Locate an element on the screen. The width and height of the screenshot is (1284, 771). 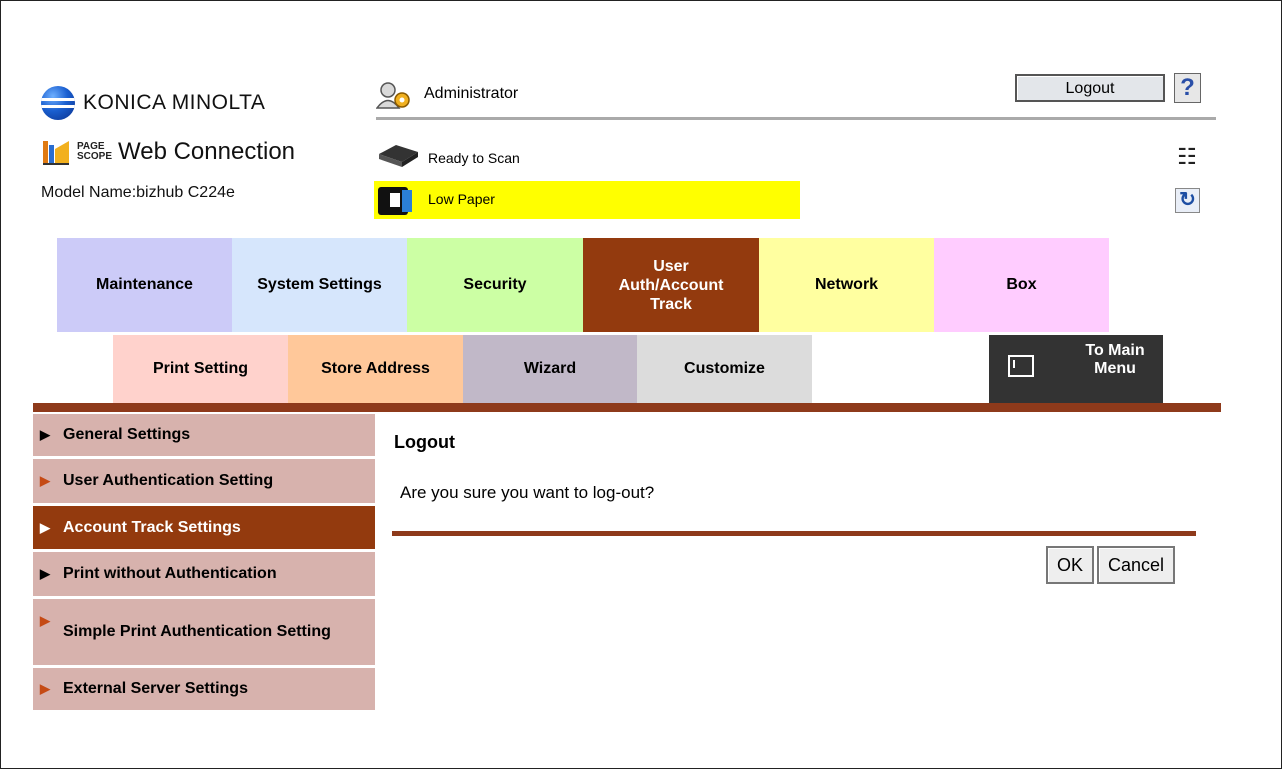
sidebar-item-label: Print without Authentication is located at coordinates (170, 573).